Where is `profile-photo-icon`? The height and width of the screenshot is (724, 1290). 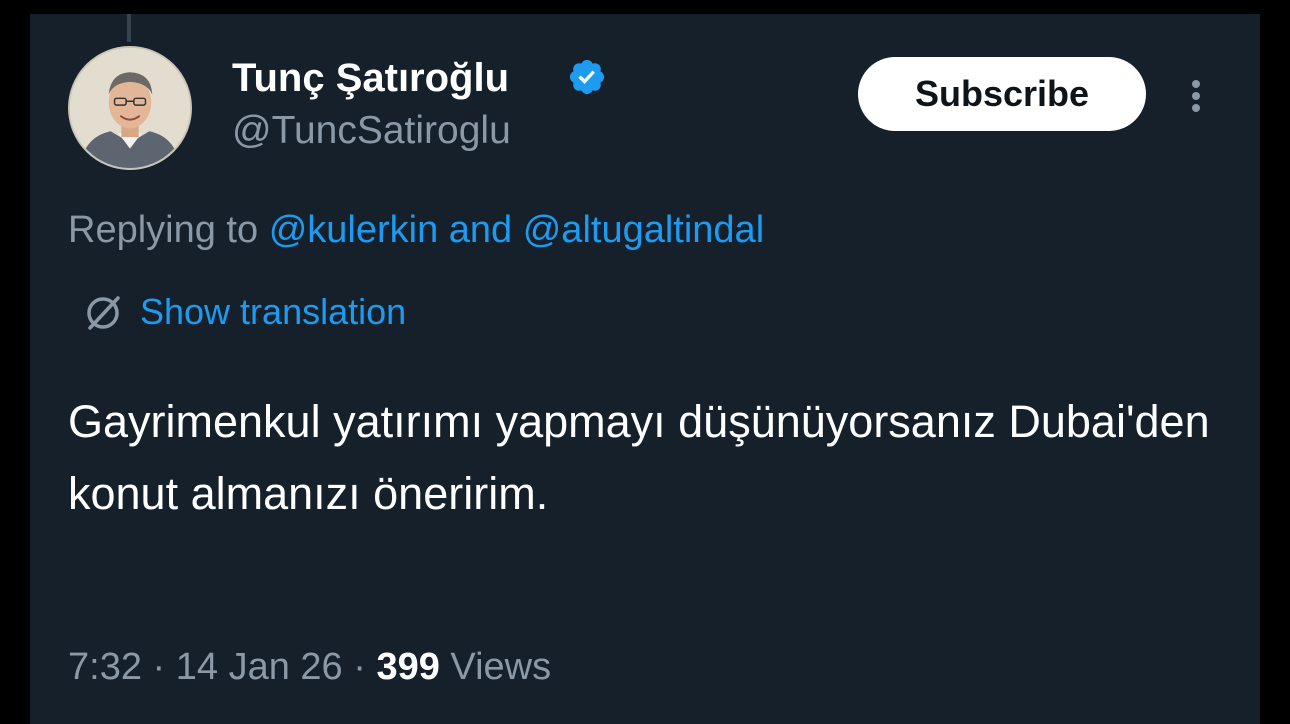 profile-photo-icon is located at coordinates (130, 108).